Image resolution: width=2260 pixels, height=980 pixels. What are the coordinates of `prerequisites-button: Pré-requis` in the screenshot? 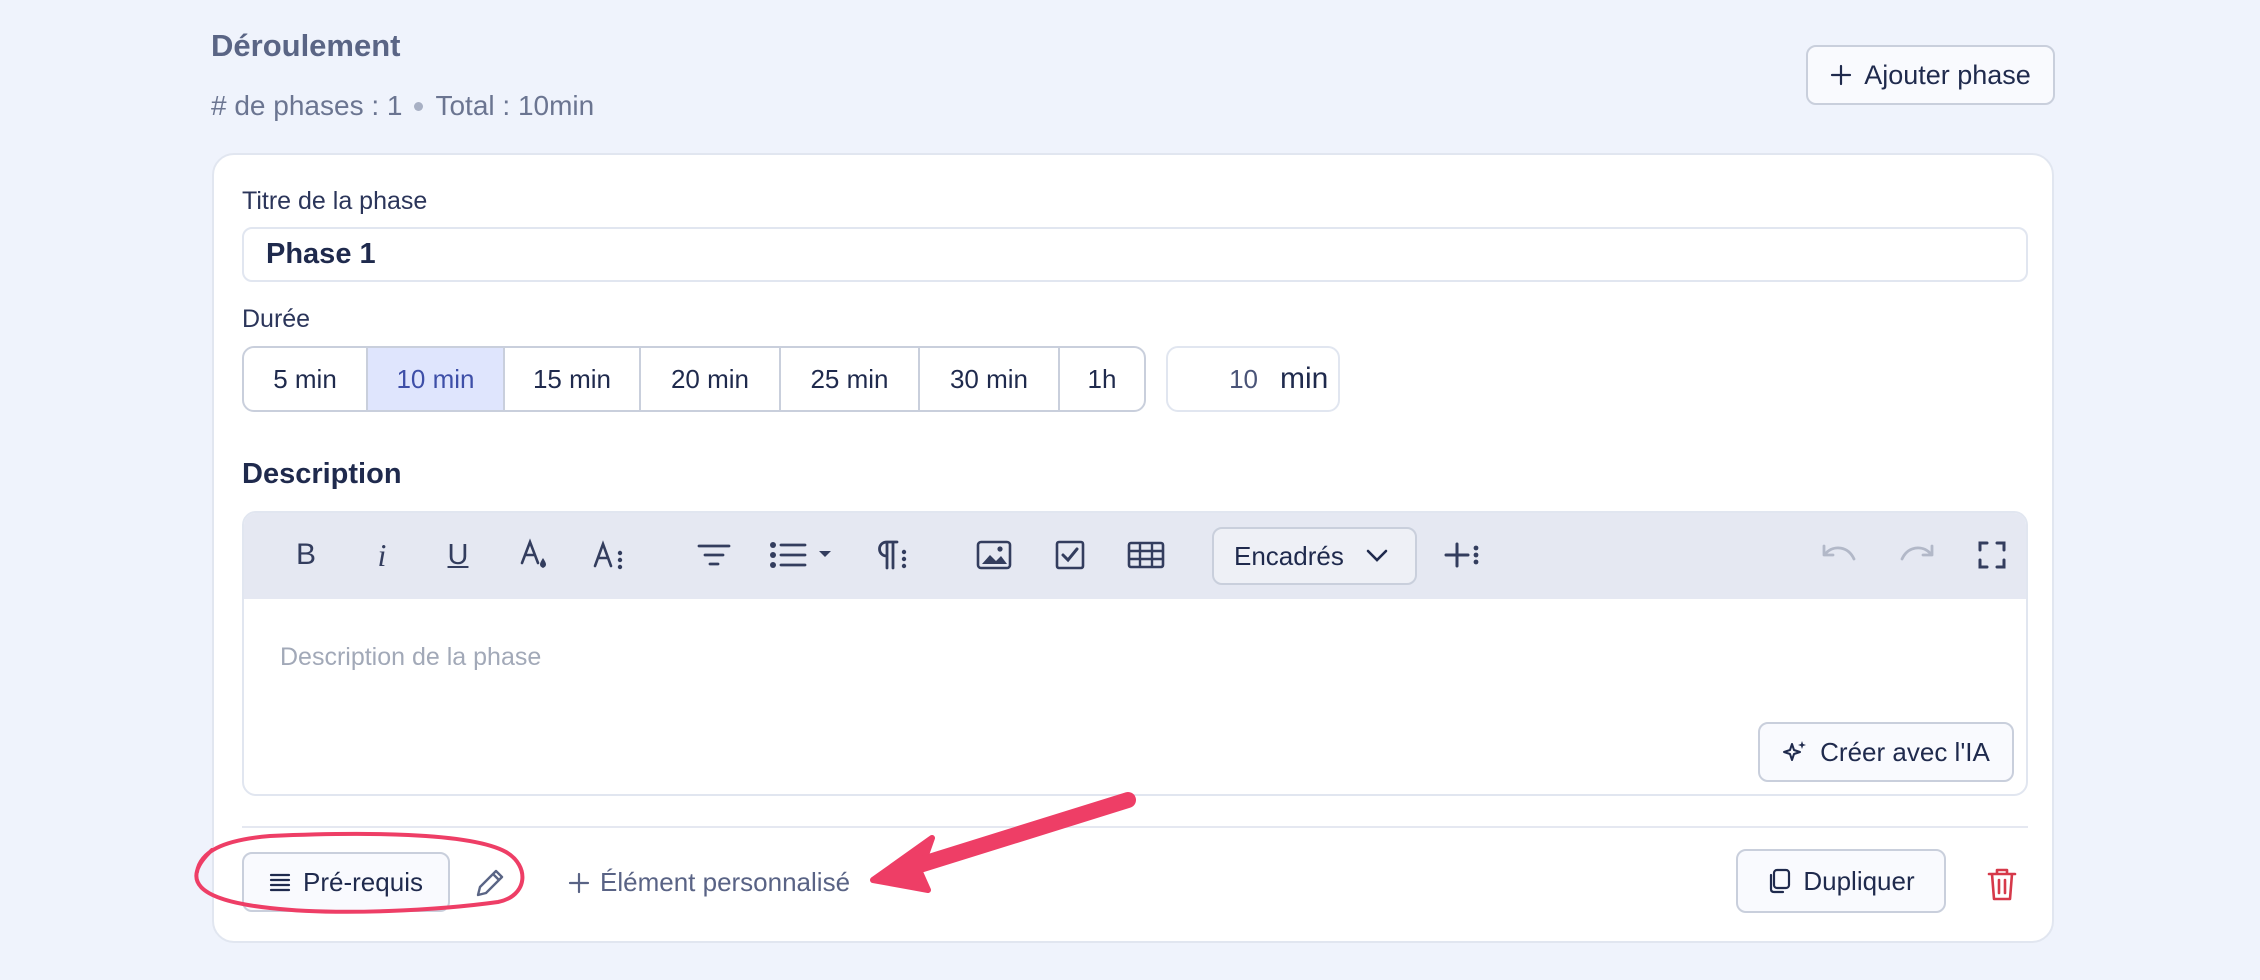 It's located at (346, 882).